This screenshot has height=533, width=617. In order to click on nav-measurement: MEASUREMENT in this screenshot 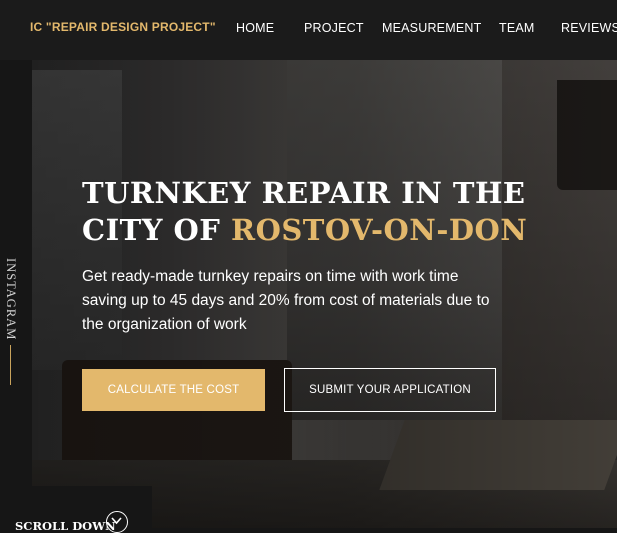, I will do `click(431, 28)`.